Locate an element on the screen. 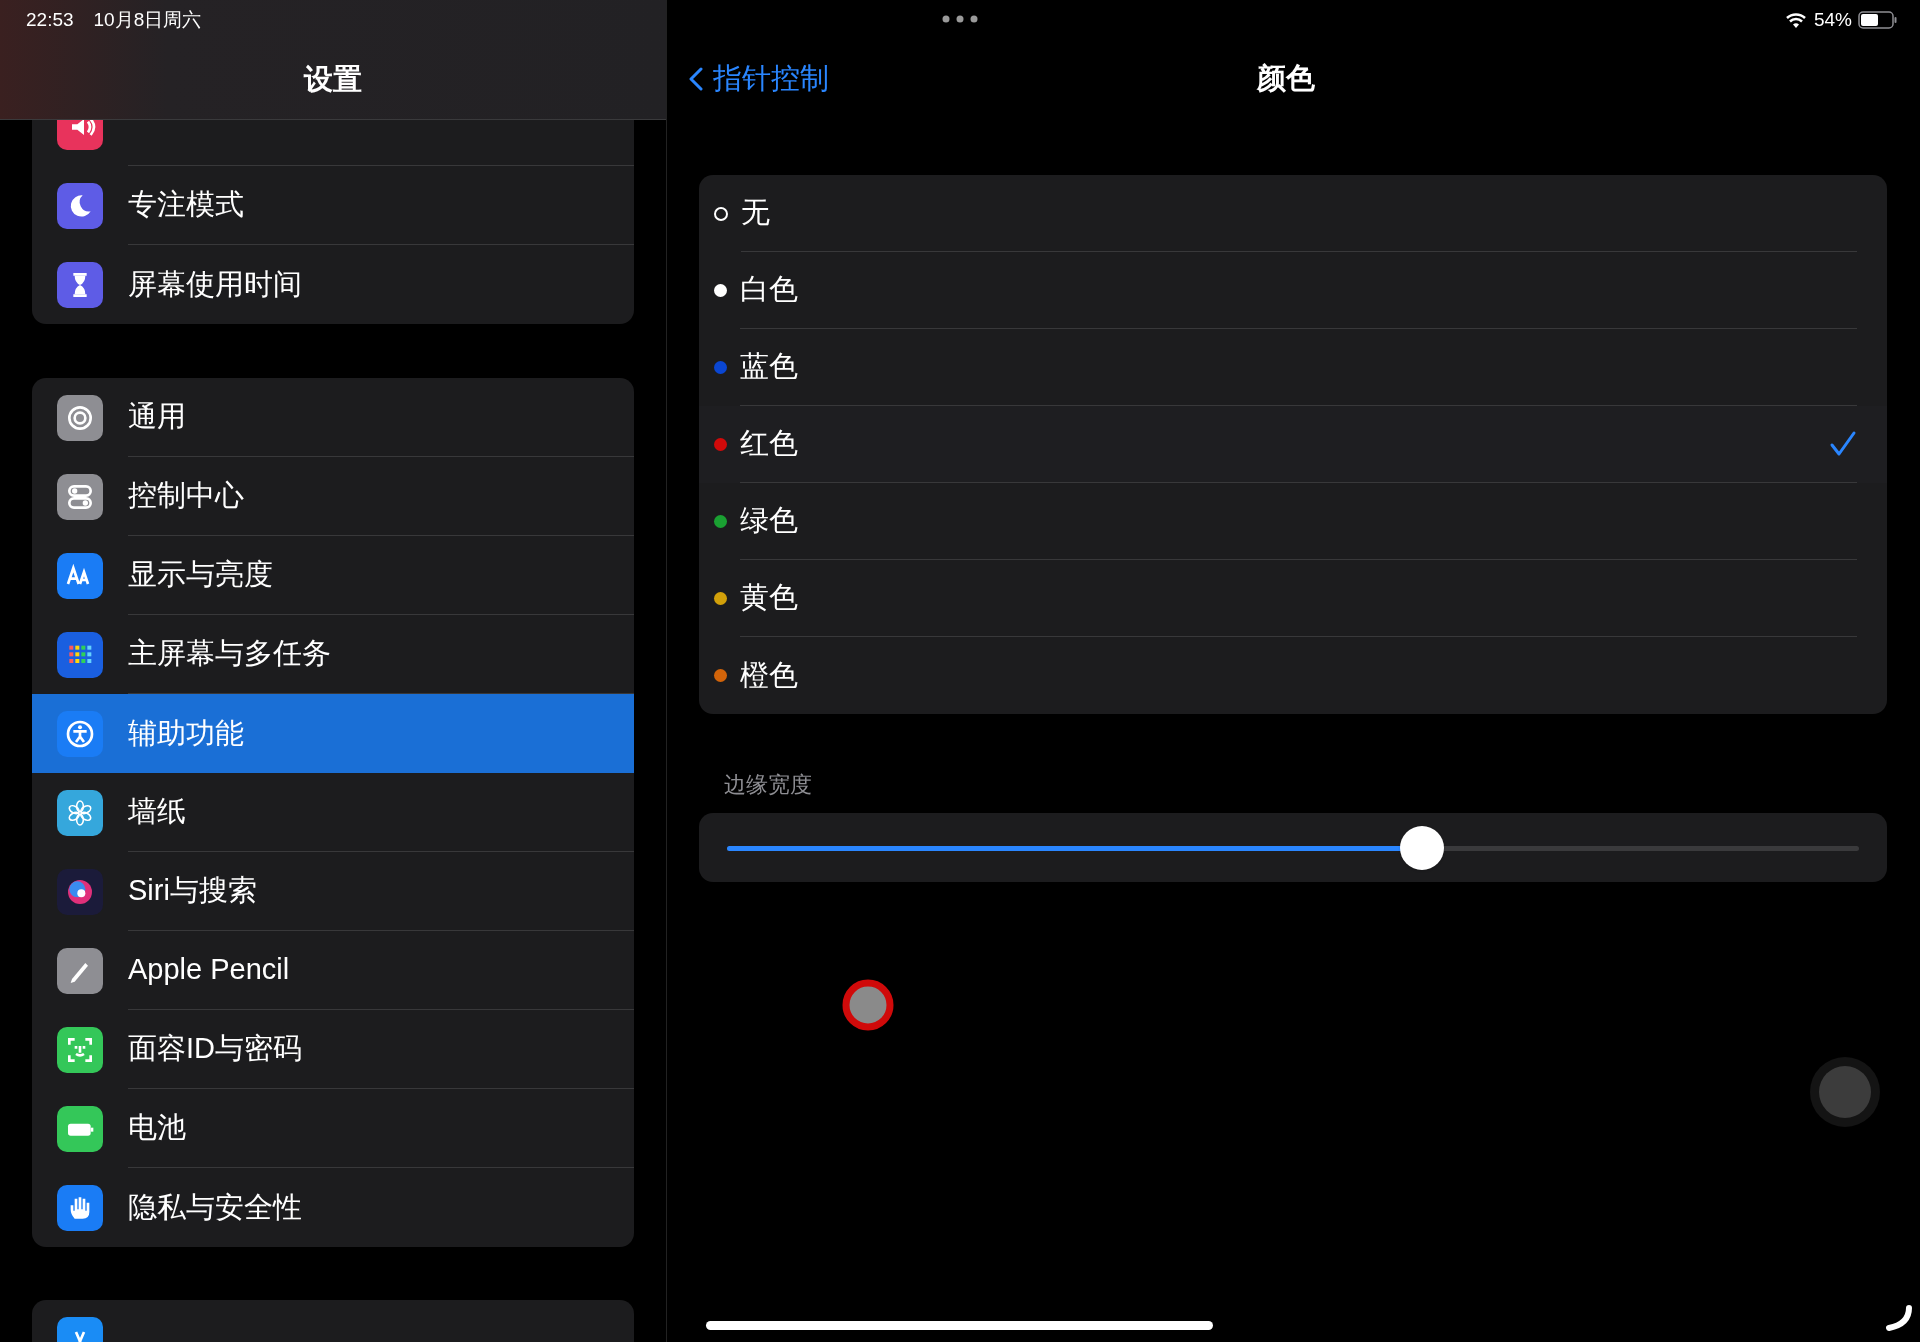 Image resolution: width=1920 pixels, height=1342 pixels. color-label: 红色 is located at coordinates (769, 444).